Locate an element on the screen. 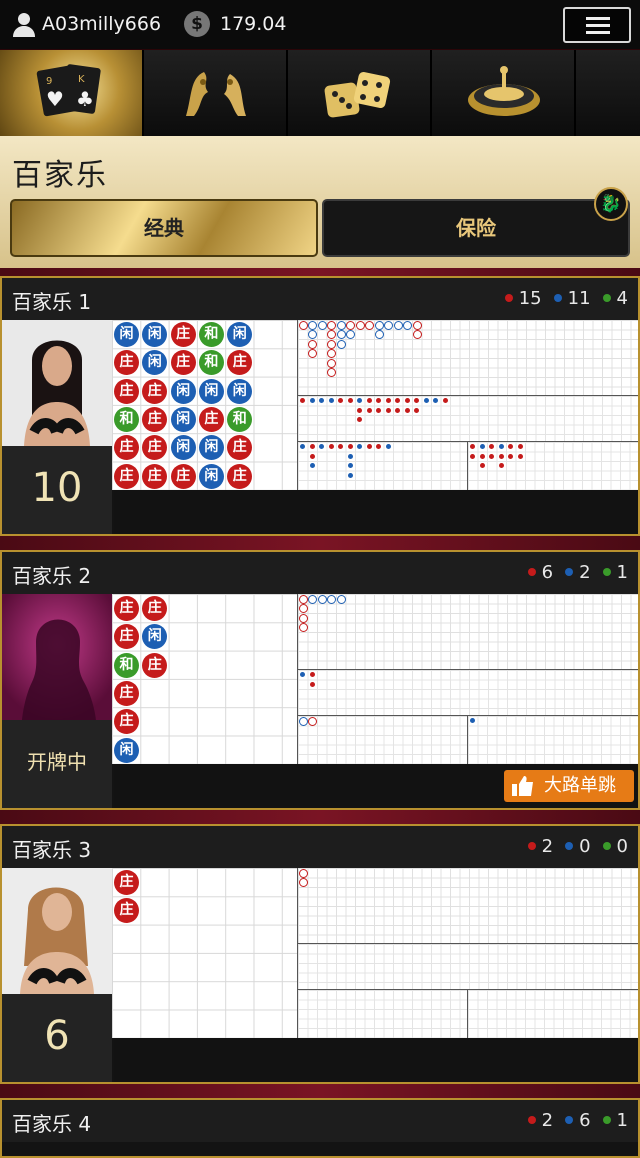 The width and height of the screenshot is (640, 1158). bead-result: 和 is located at coordinates (126, 665).